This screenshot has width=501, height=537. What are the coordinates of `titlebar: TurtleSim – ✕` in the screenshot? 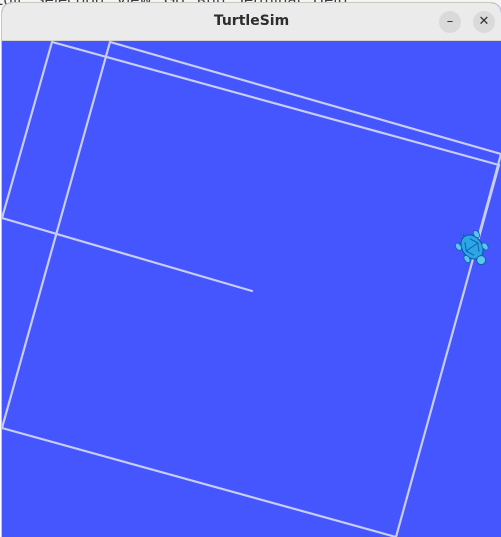 It's located at (251, 22).